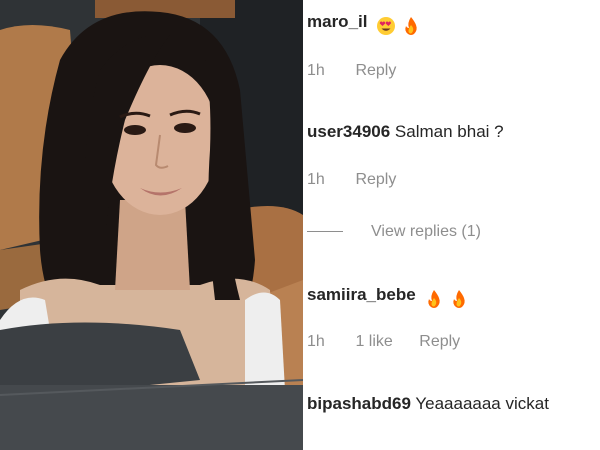 The height and width of the screenshot is (450, 600). Describe the element at coordinates (449, 131) in the screenshot. I see `comment-body: Salman bhai ?` at that location.